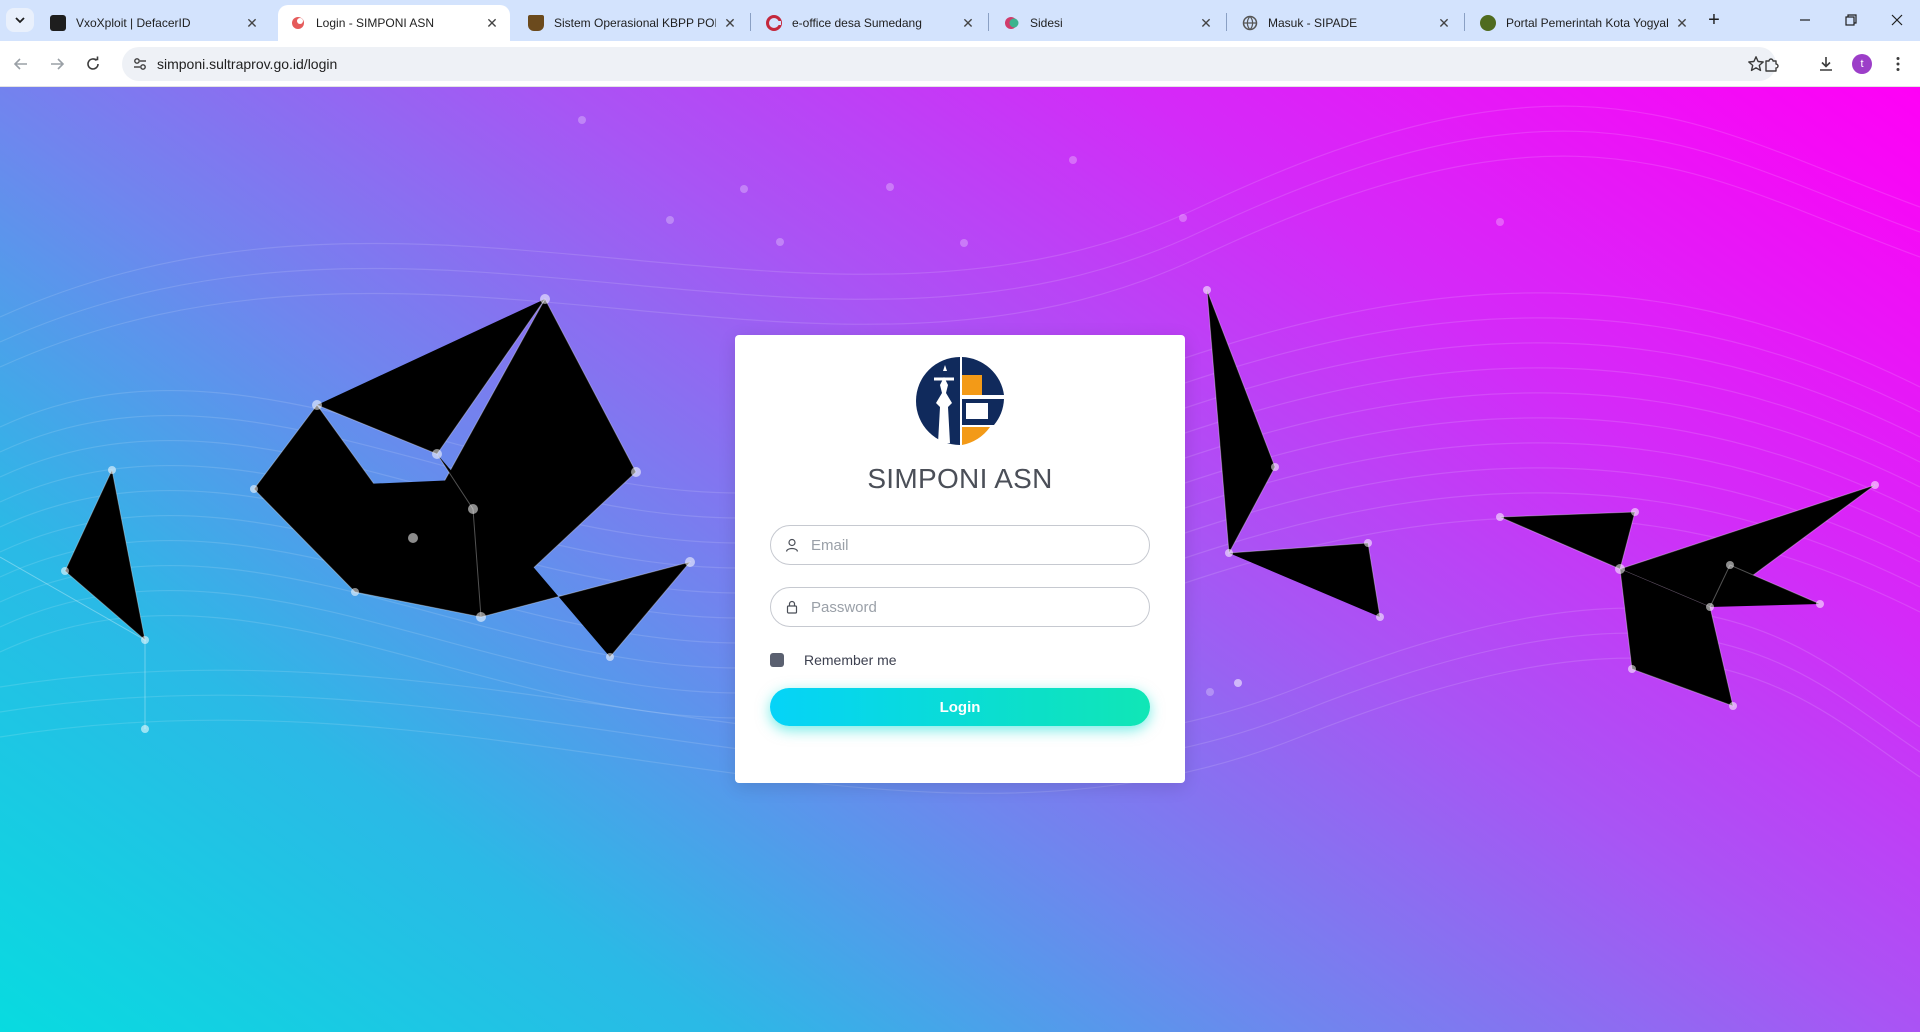  I want to click on tab-portal-yogyakarta: Portal Pemerintah Kota Yogyakarta ✕, so click(1584, 23).